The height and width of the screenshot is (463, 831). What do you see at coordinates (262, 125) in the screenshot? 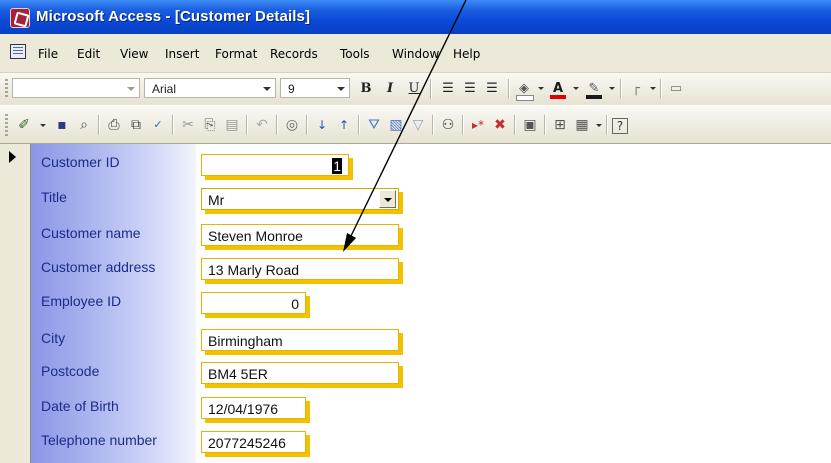
I see `undo-icon: ↶` at bounding box center [262, 125].